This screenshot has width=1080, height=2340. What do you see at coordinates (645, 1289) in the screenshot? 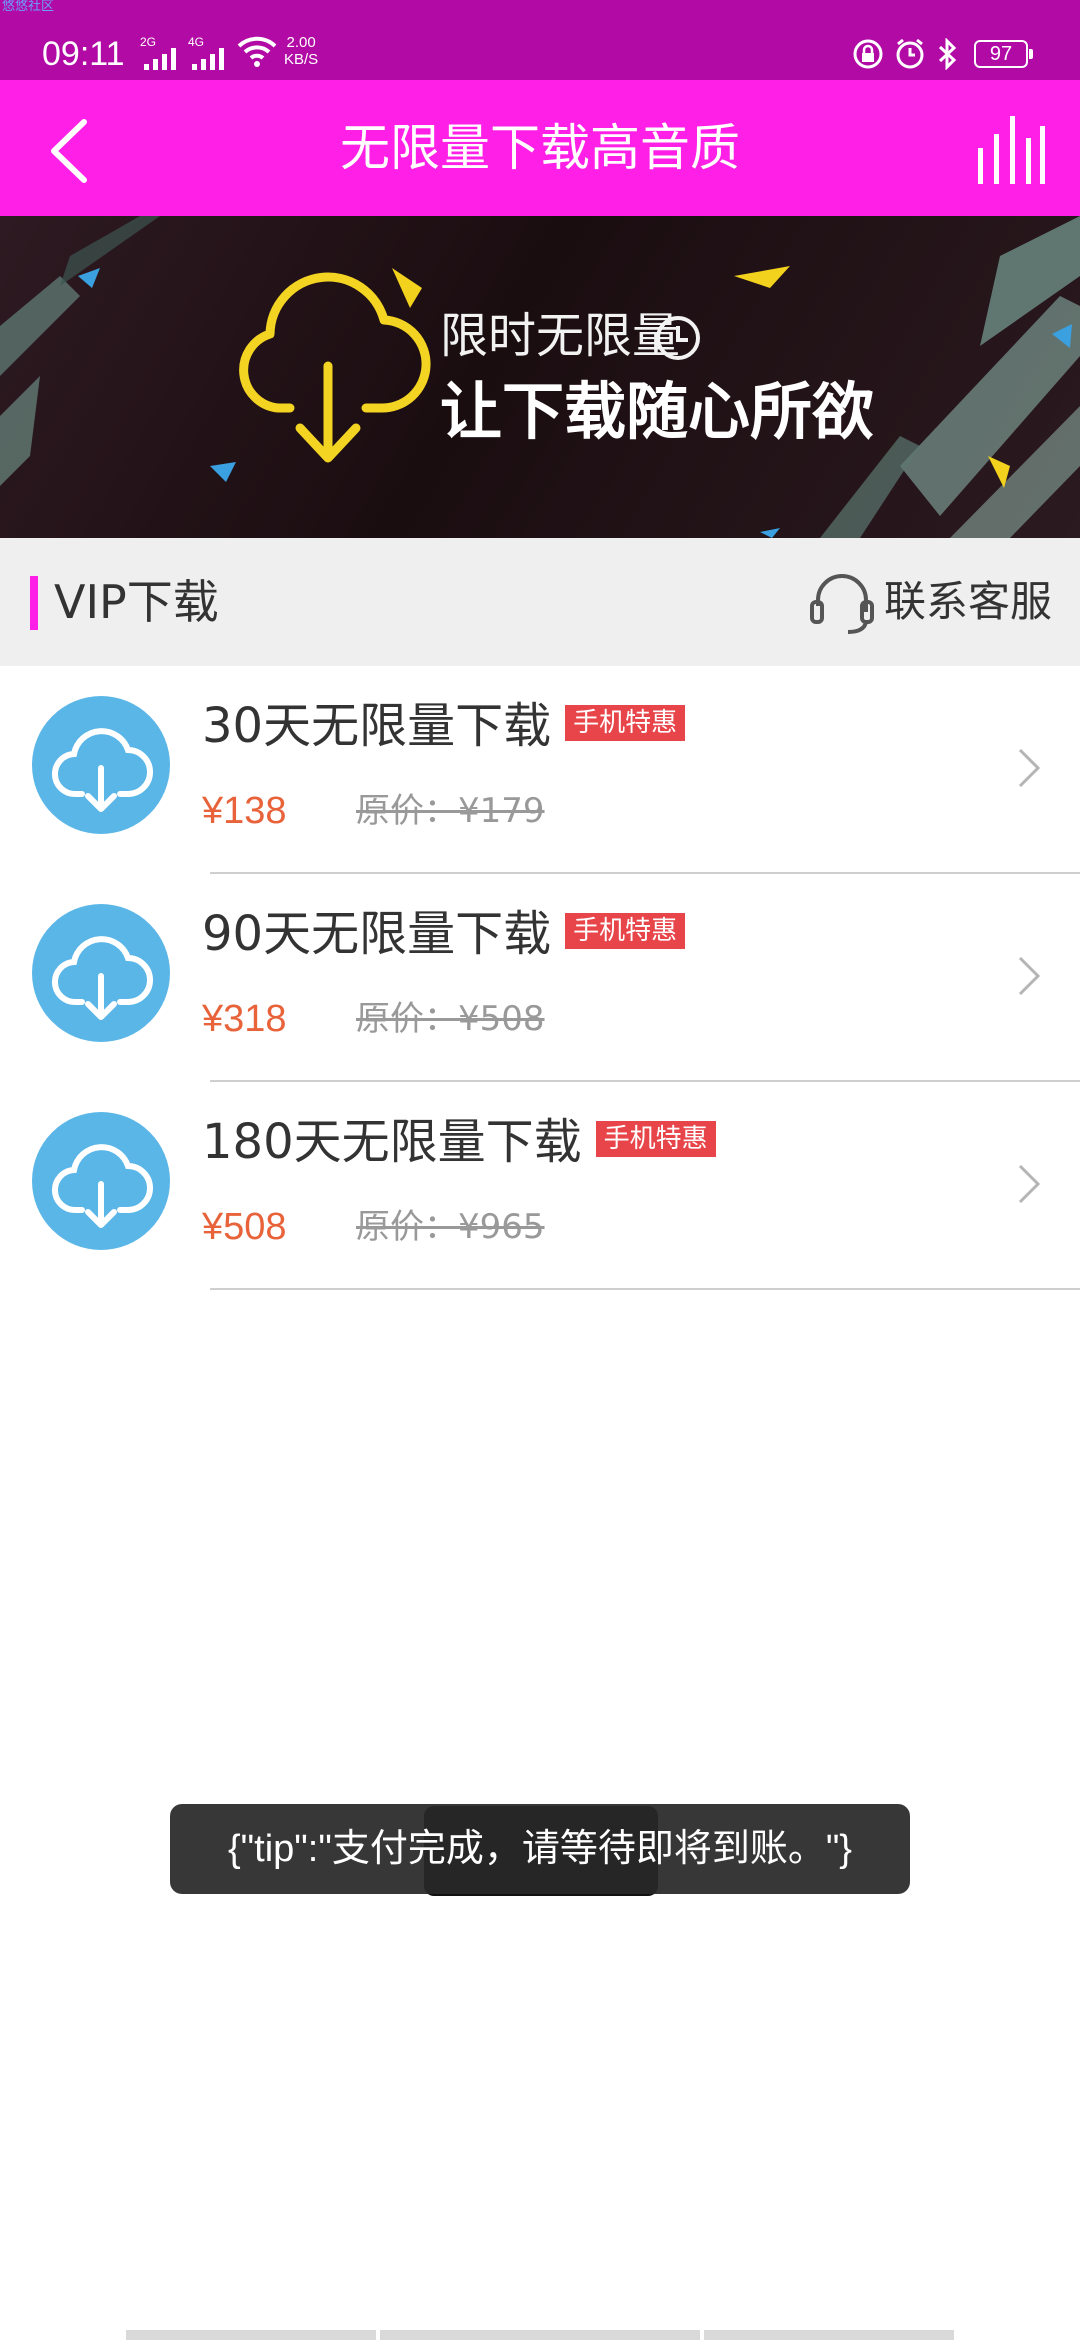
I see `divider` at bounding box center [645, 1289].